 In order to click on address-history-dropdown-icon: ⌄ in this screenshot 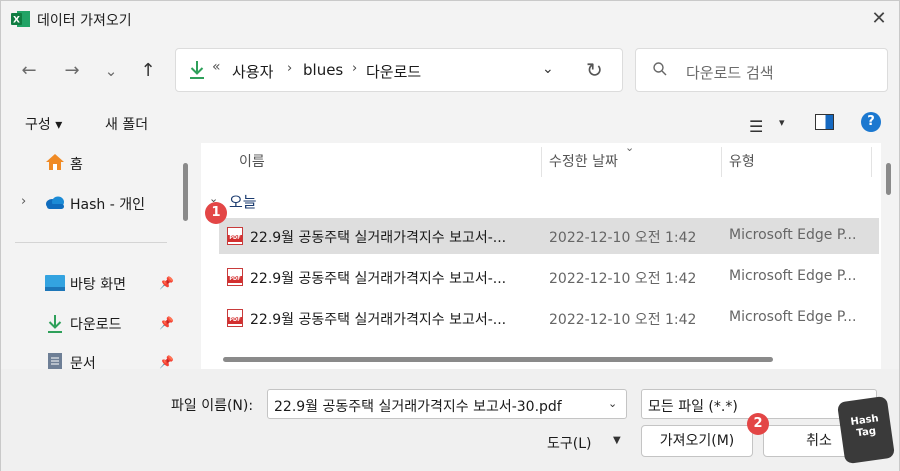, I will do `click(548, 69)`.